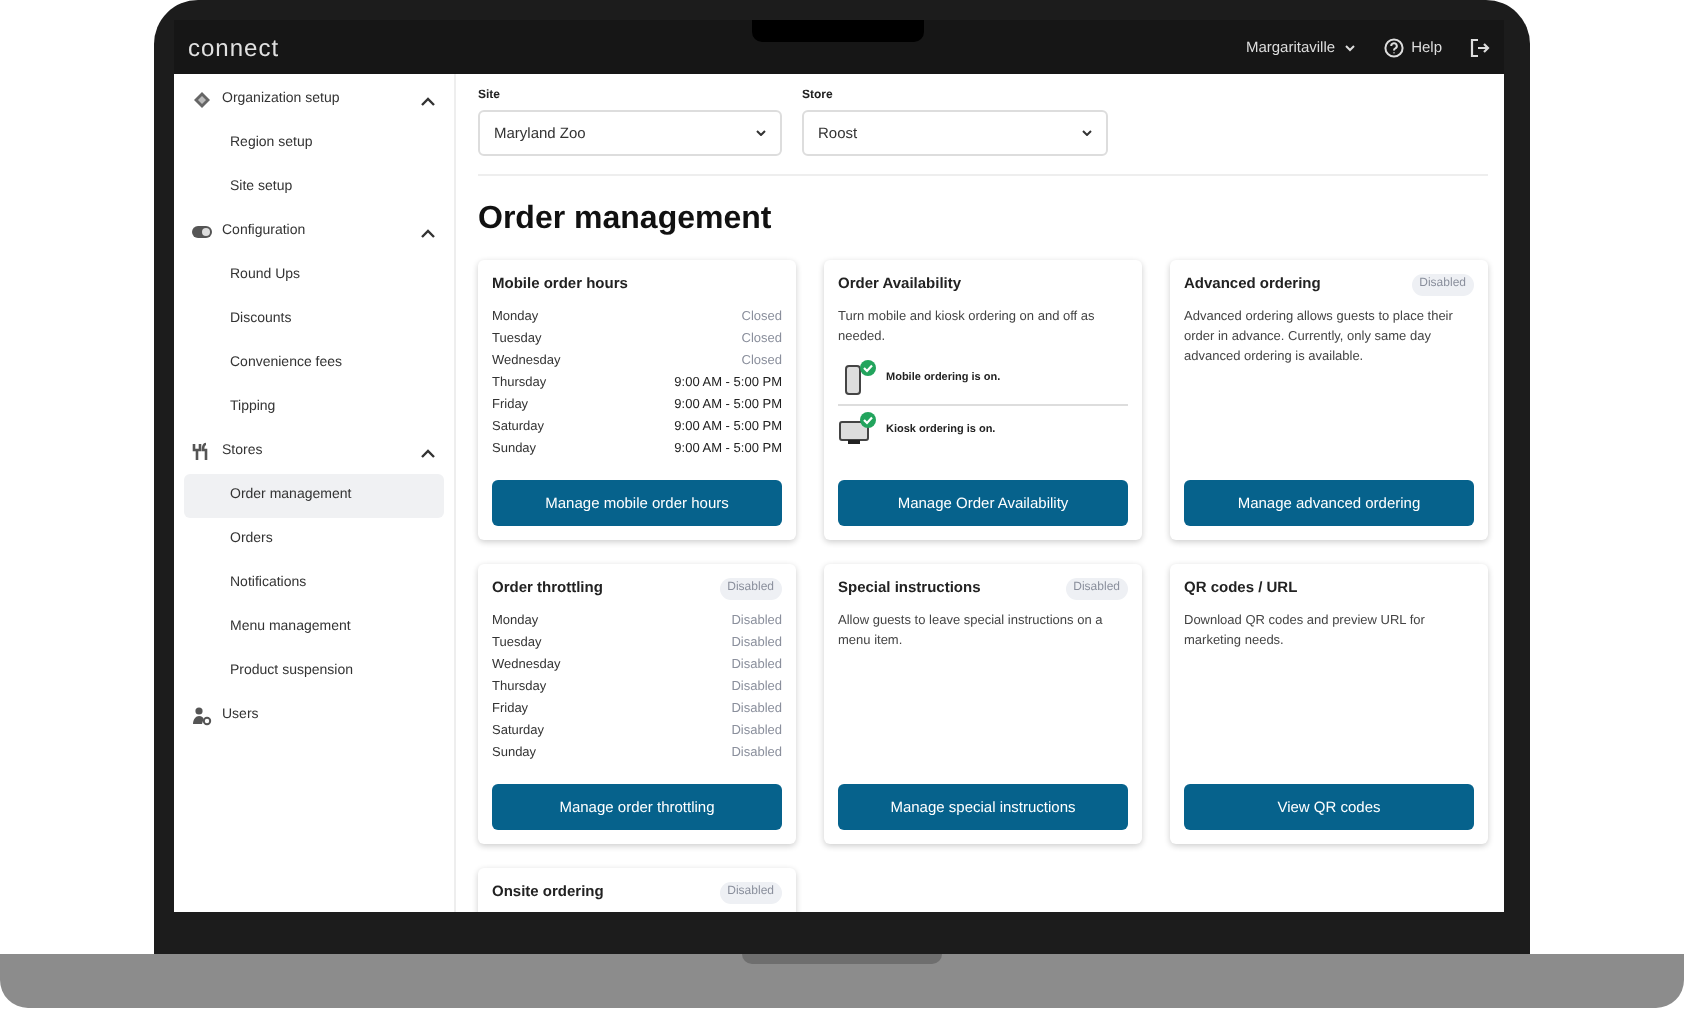 This screenshot has width=1684, height=1024. I want to click on utensils-icon, so click(202, 452).